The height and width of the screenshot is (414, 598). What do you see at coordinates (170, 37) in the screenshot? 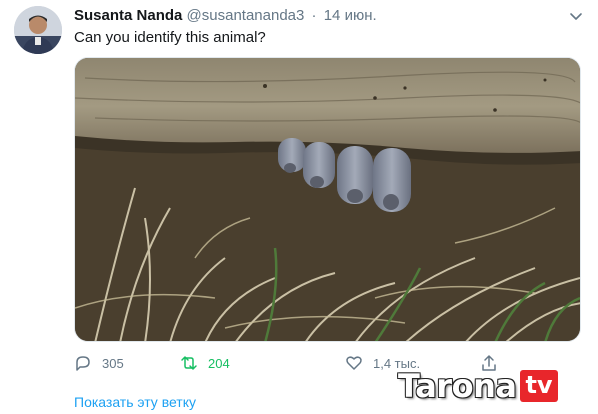
I see `tweet-text: Can you identify this animal?` at bounding box center [170, 37].